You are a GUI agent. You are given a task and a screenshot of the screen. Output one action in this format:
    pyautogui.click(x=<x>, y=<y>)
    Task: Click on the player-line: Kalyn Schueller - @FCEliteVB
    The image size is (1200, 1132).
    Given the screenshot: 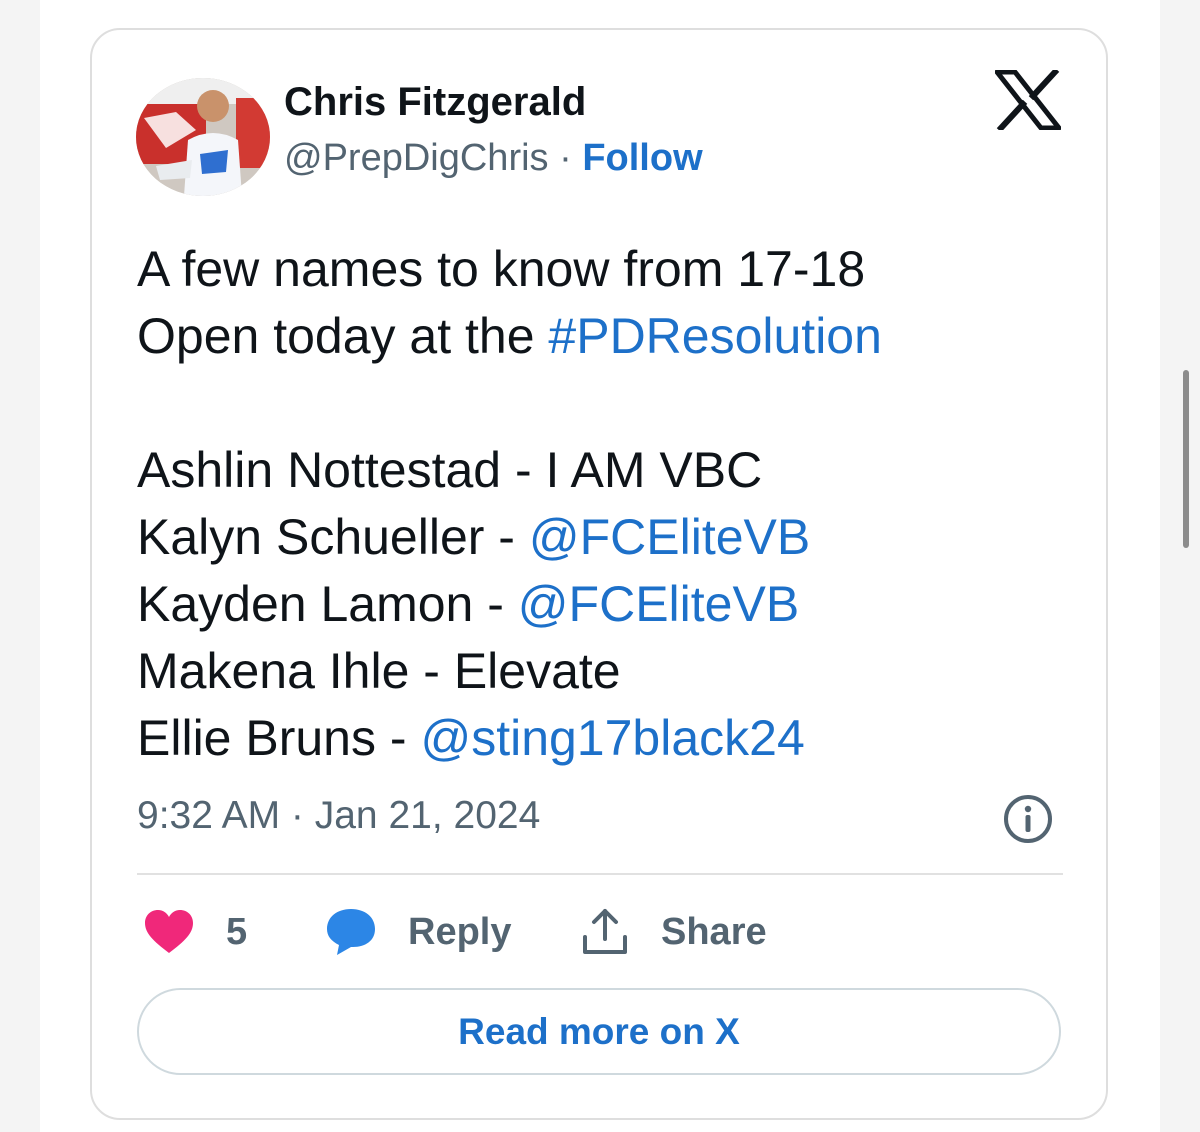 What is the action you would take?
    pyautogui.click(x=602, y=537)
    